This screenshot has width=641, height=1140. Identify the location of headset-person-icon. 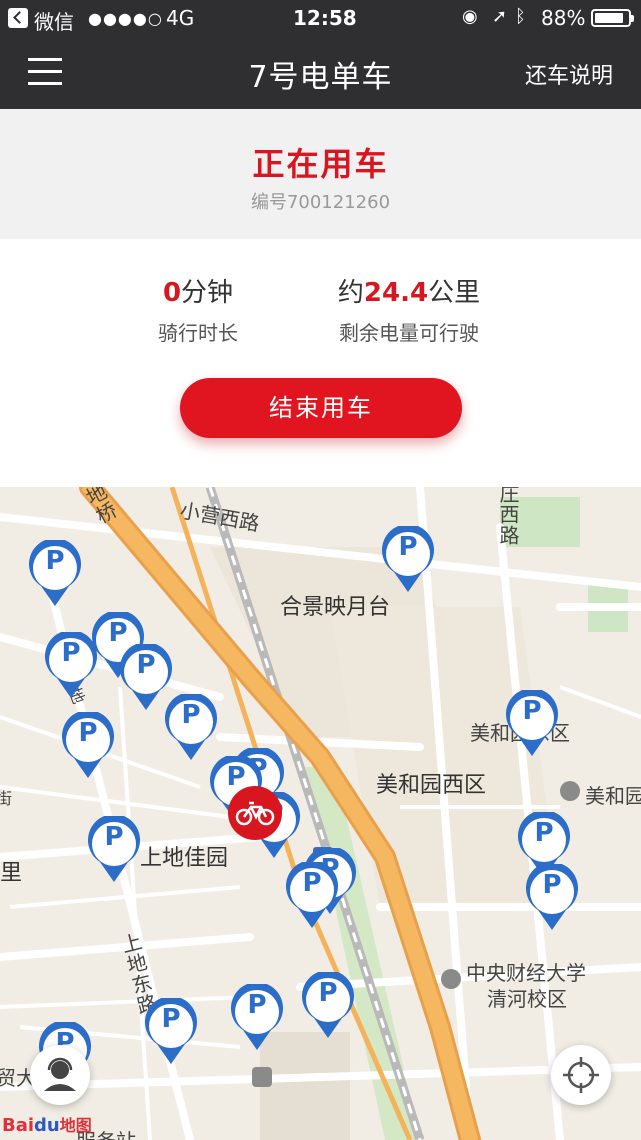
(60, 1074).